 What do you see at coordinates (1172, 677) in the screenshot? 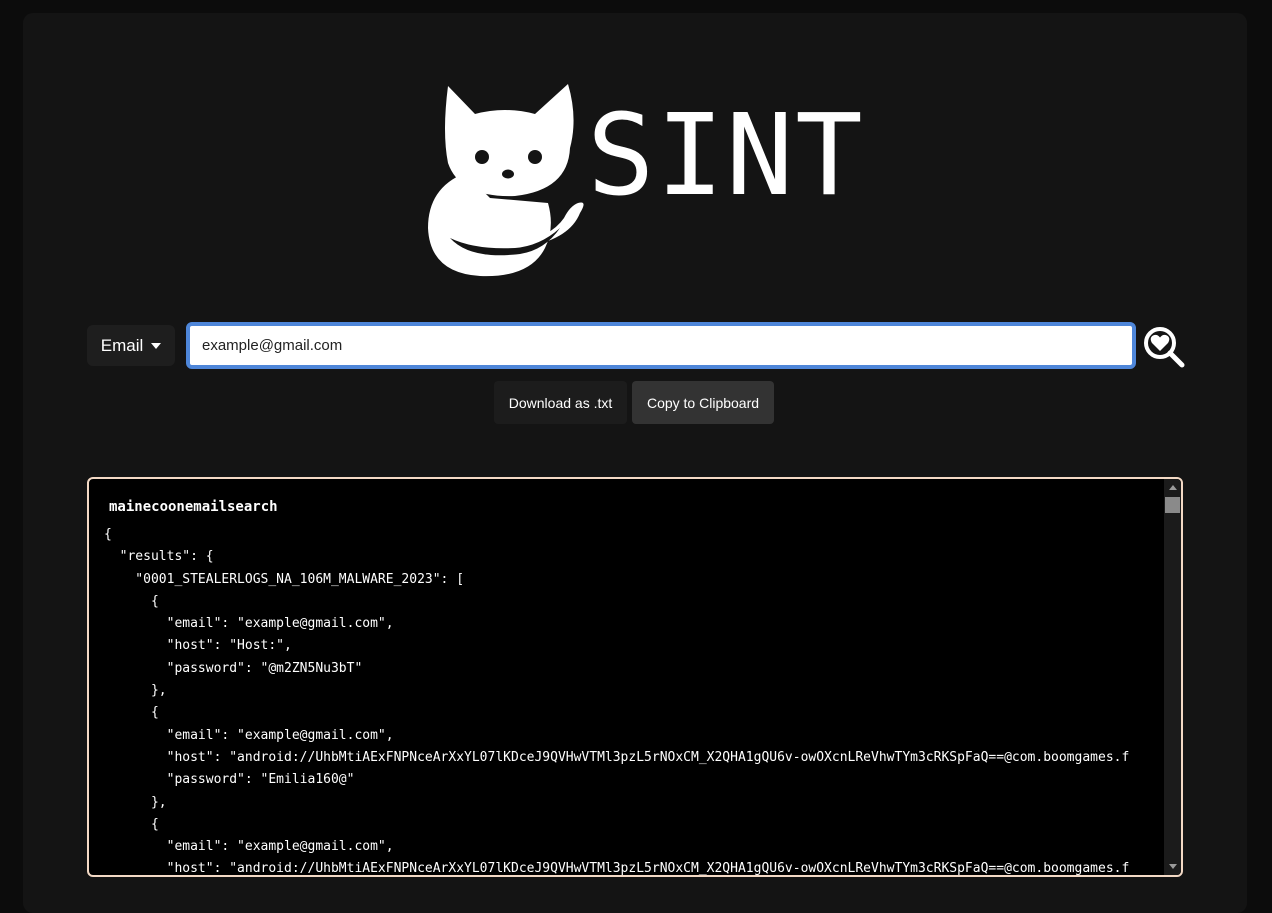
I see `vertical-scrollbar` at bounding box center [1172, 677].